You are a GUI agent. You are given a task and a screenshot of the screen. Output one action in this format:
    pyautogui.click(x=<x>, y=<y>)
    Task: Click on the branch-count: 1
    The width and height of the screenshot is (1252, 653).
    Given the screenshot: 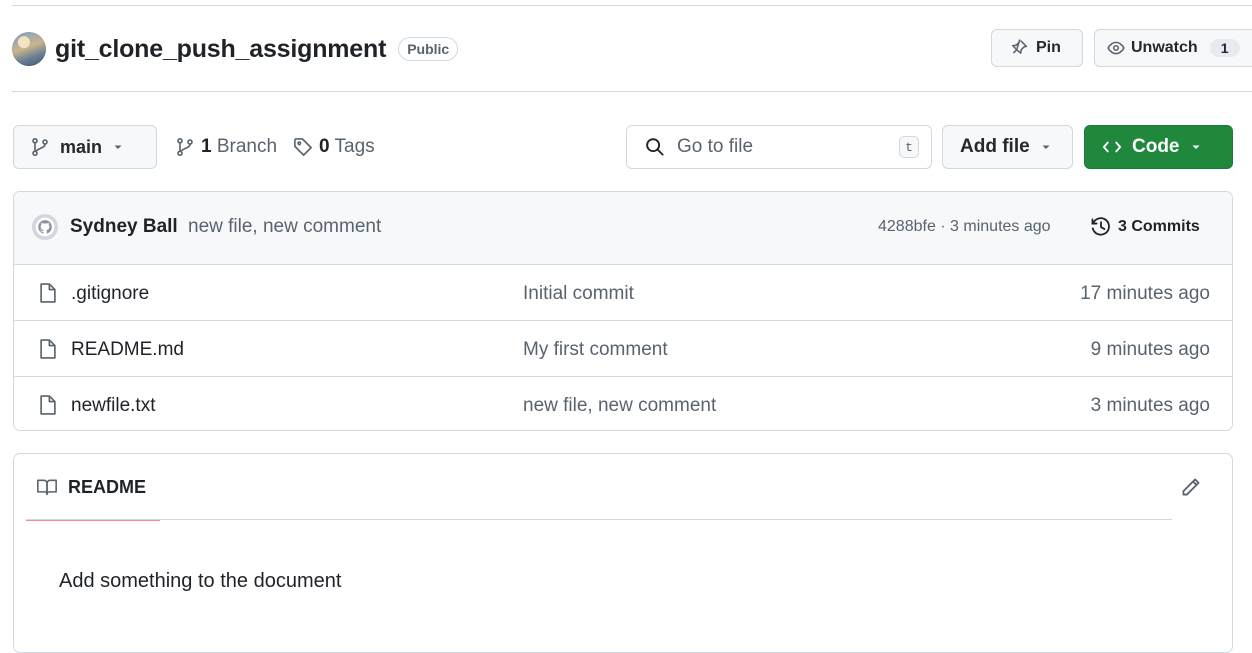 What is the action you would take?
    pyautogui.click(x=206, y=146)
    